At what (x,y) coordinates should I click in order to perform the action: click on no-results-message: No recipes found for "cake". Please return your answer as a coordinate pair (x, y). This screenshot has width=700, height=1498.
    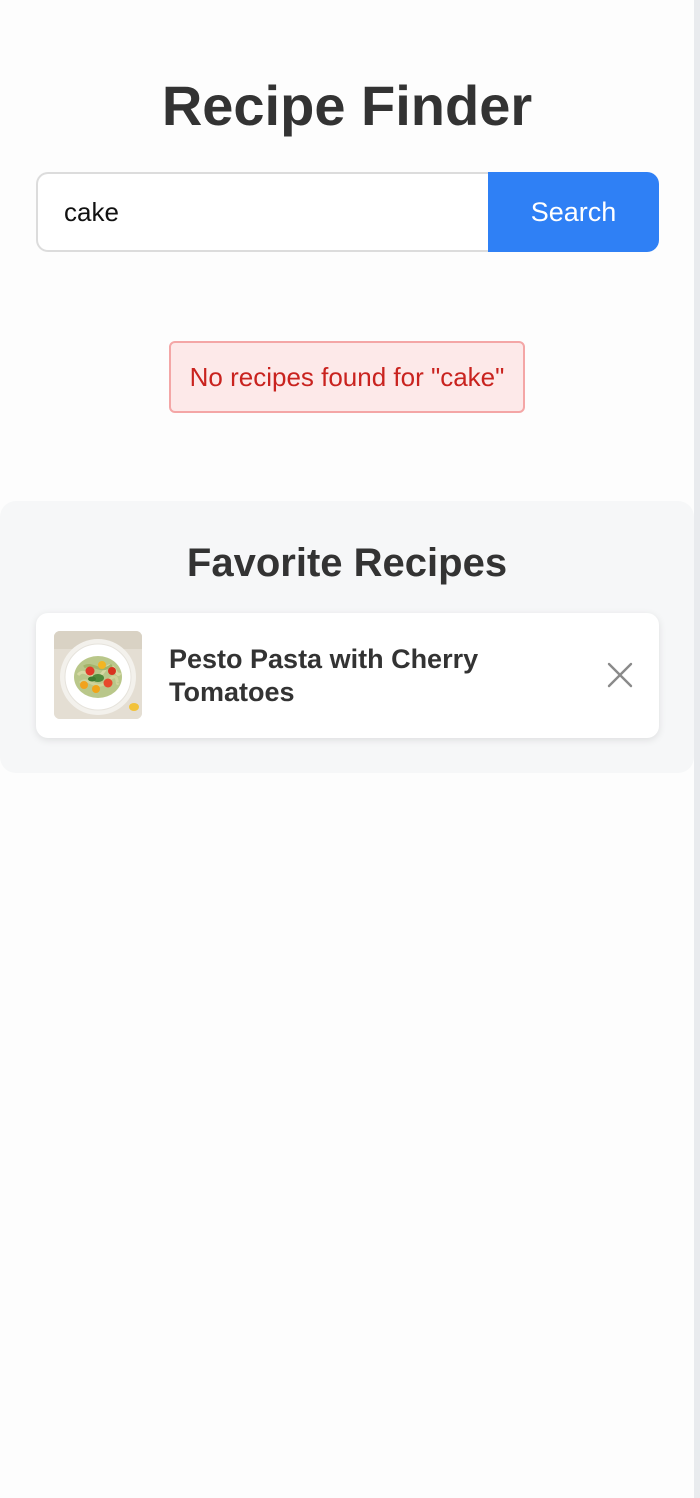
    Looking at the image, I should click on (347, 377).